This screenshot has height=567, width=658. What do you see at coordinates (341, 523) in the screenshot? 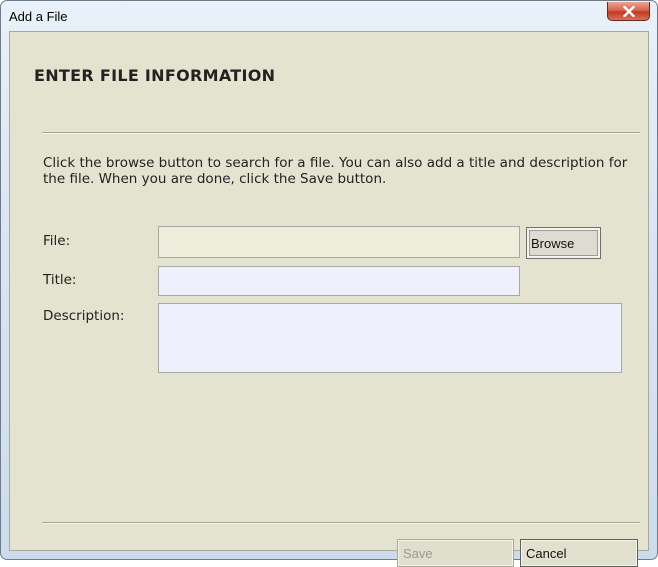
I see `footer-divider` at bounding box center [341, 523].